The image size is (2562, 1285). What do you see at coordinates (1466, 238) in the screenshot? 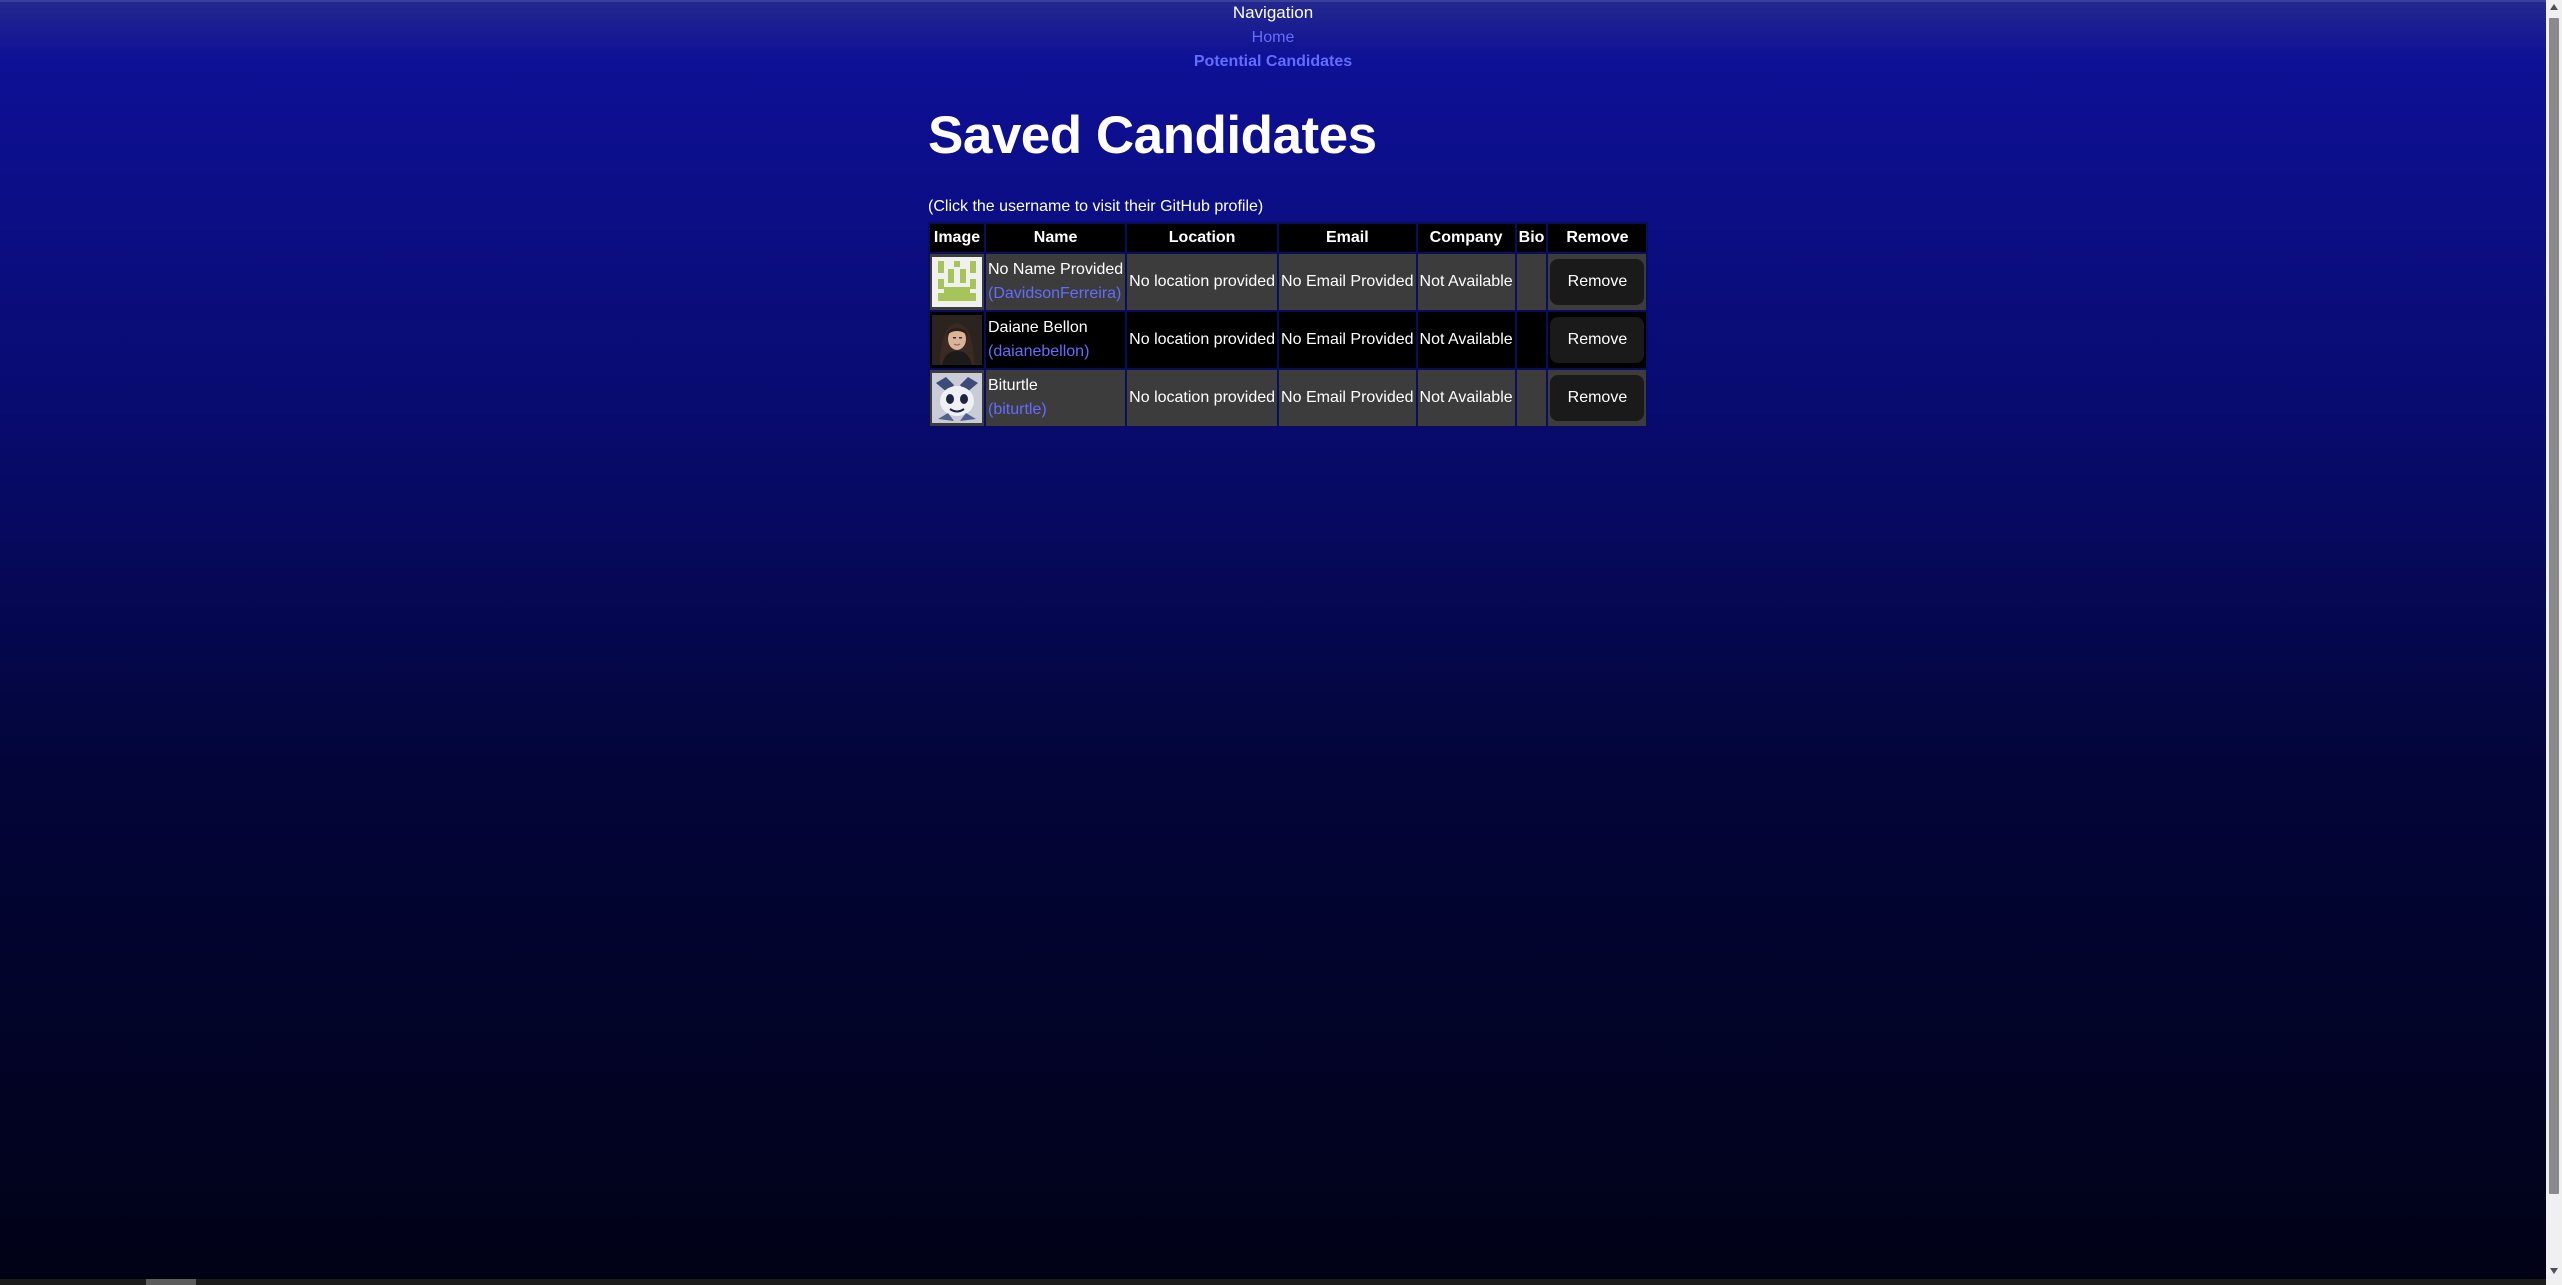
I see `header-company: Company` at bounding box center [1466, 238].